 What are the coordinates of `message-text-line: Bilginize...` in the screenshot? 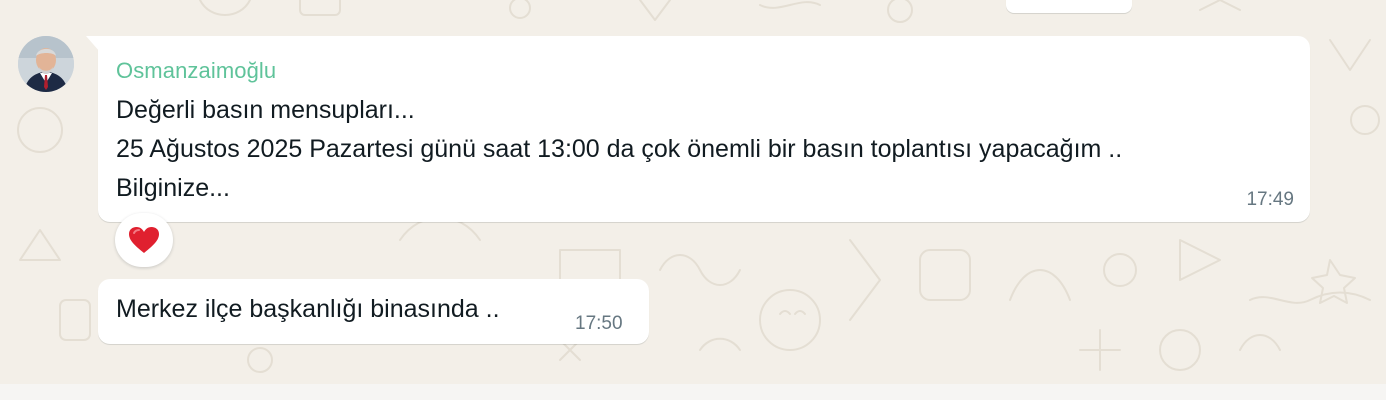 It's located at (173, 188).